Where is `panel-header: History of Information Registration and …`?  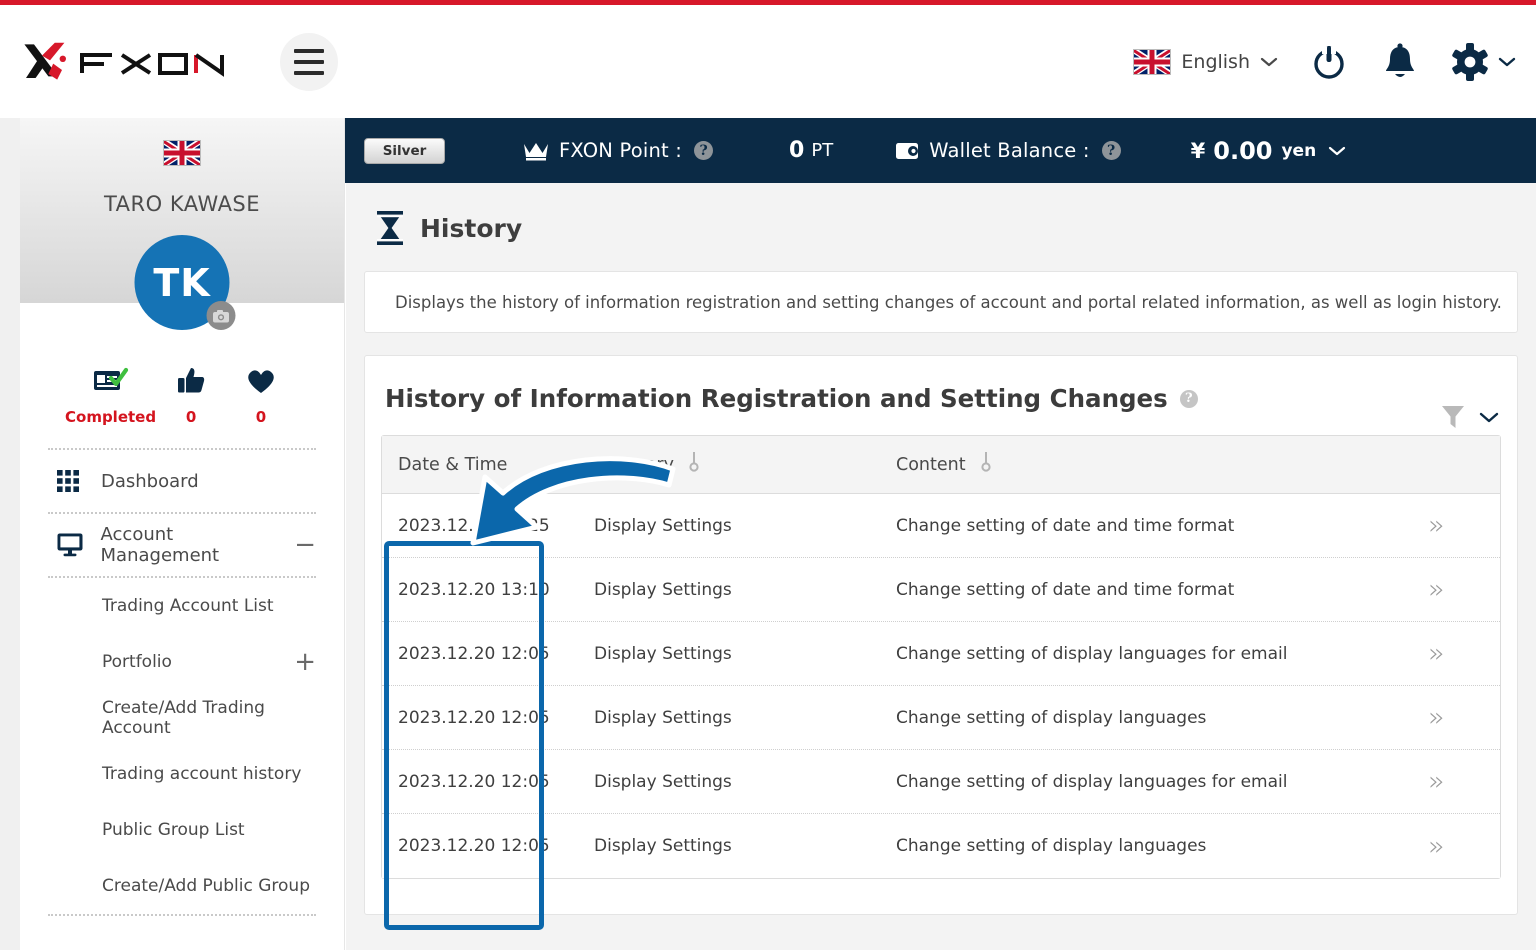
panel-header: History of Information Registration and … is located at coordinates (941, 384).